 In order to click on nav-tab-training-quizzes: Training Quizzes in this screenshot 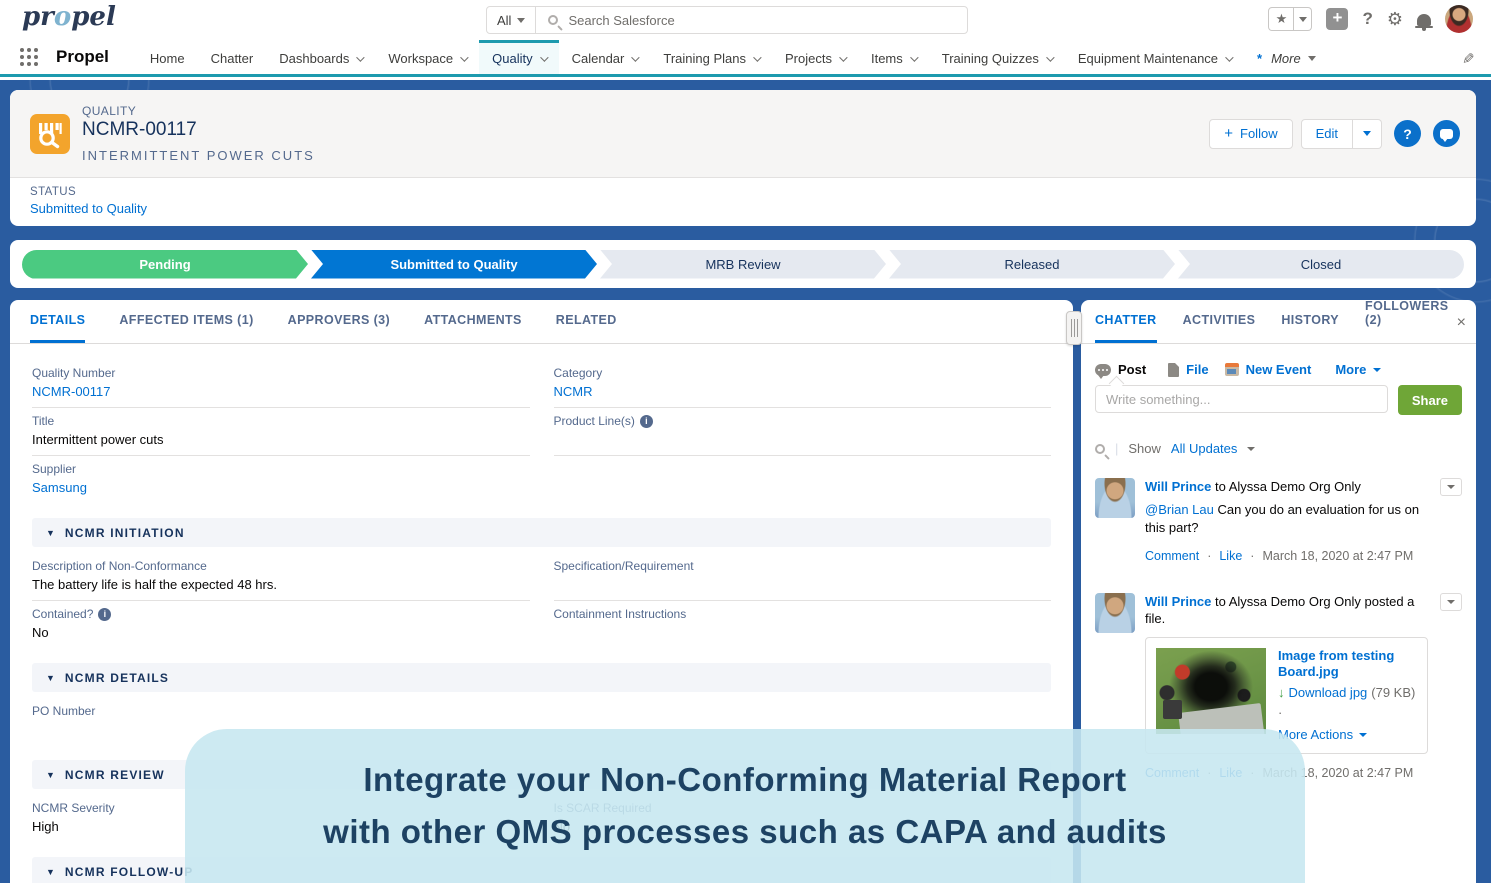, I will do `click(997, 57)`.